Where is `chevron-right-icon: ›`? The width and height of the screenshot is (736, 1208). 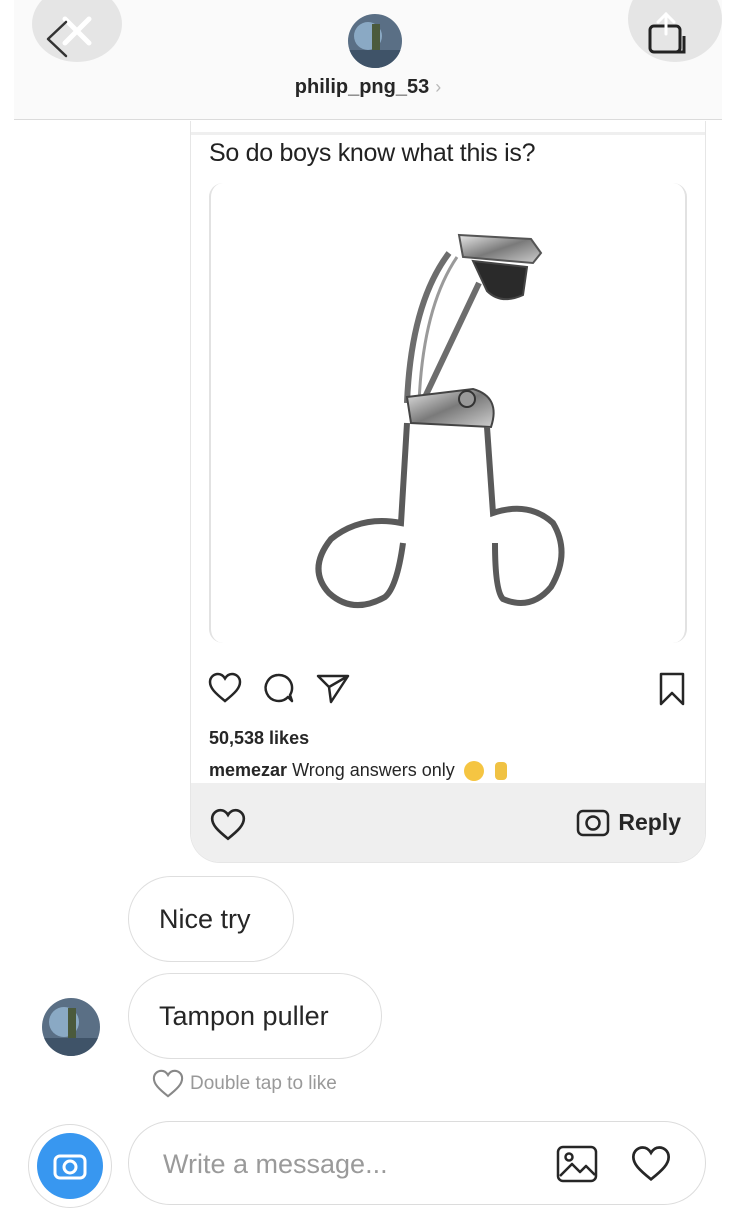
chevron-right-icon: › is located at coordinates (438, 87).